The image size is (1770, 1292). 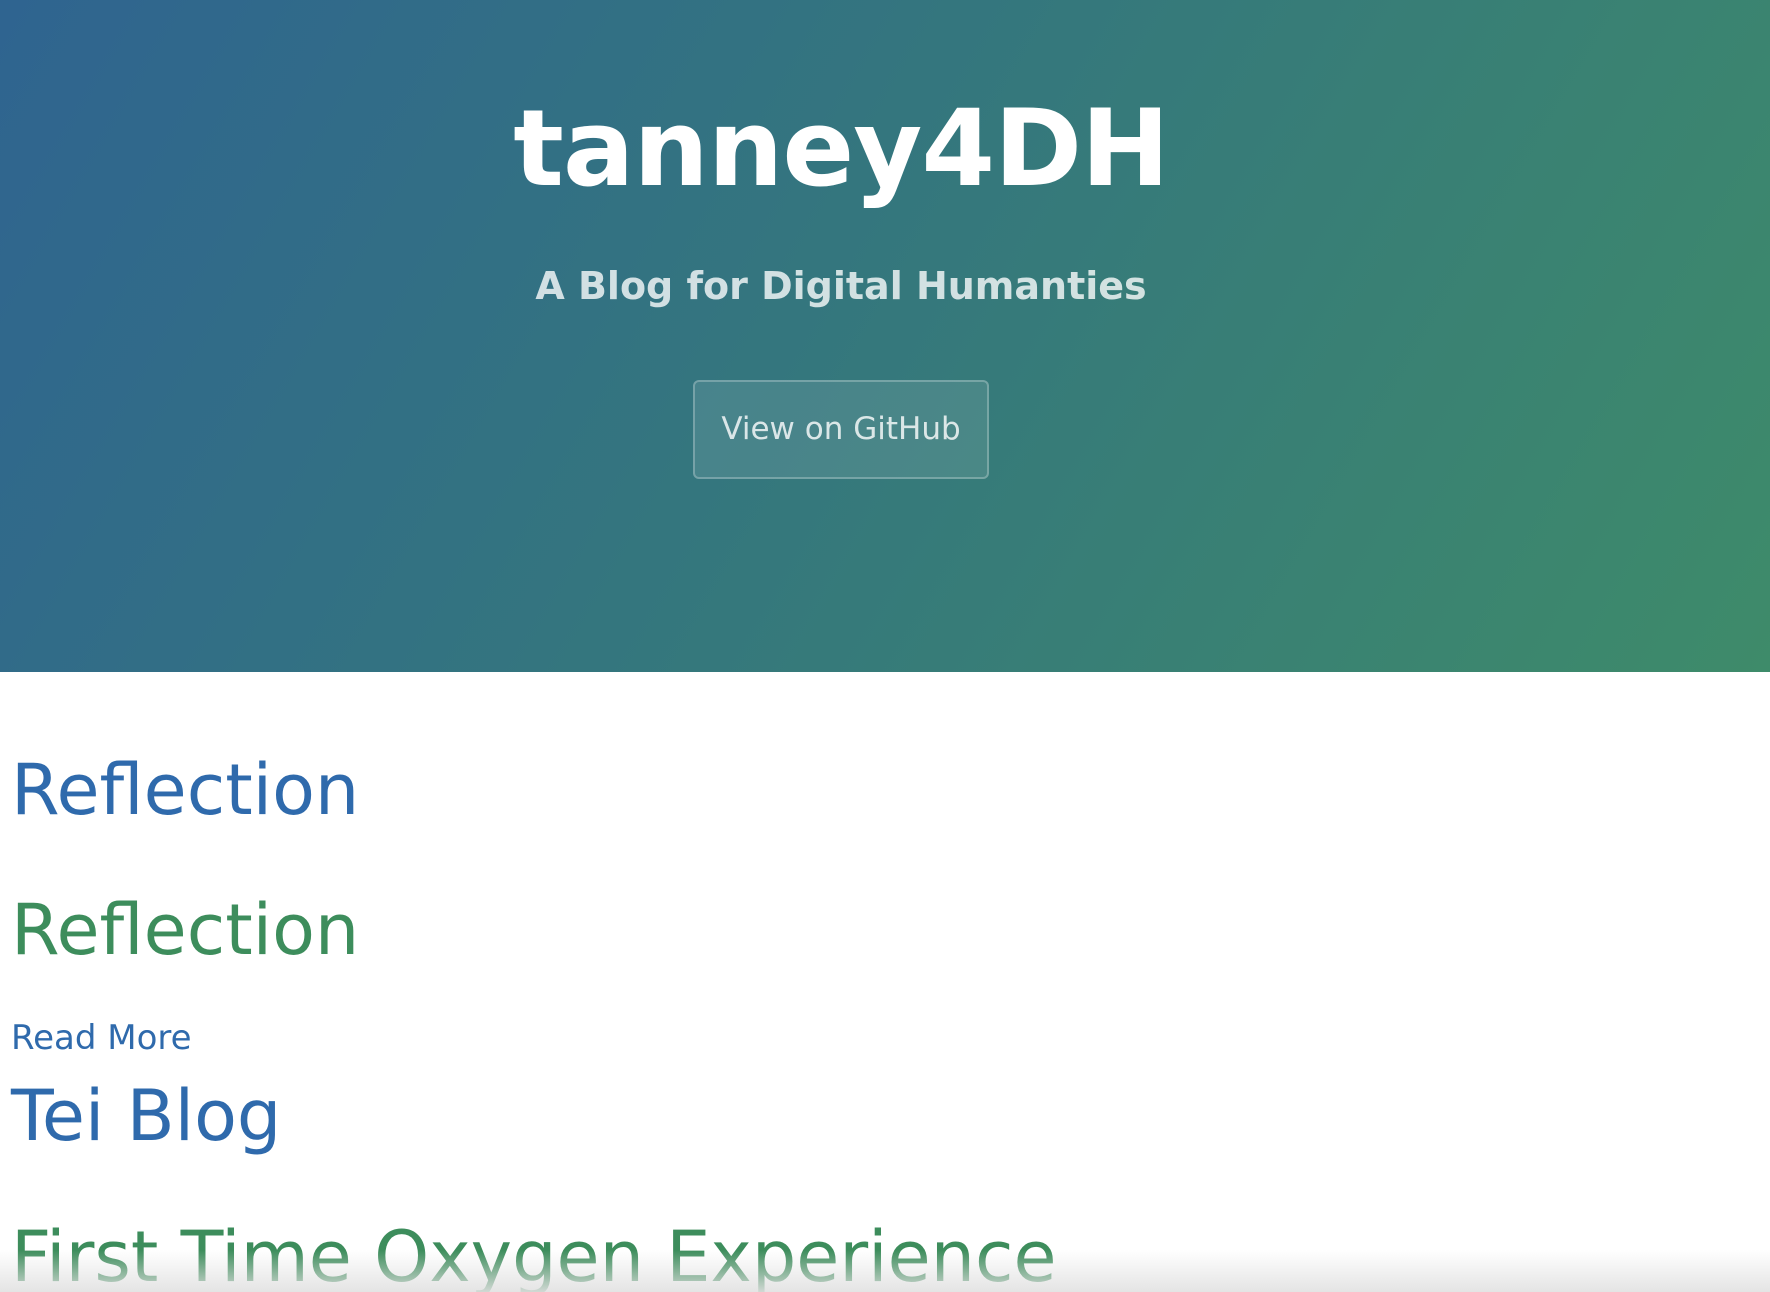 What do you see at coordinates (841, 148) in the screenshot?
I see `site-title: tanney4DH` at bounding box center [841, 148].